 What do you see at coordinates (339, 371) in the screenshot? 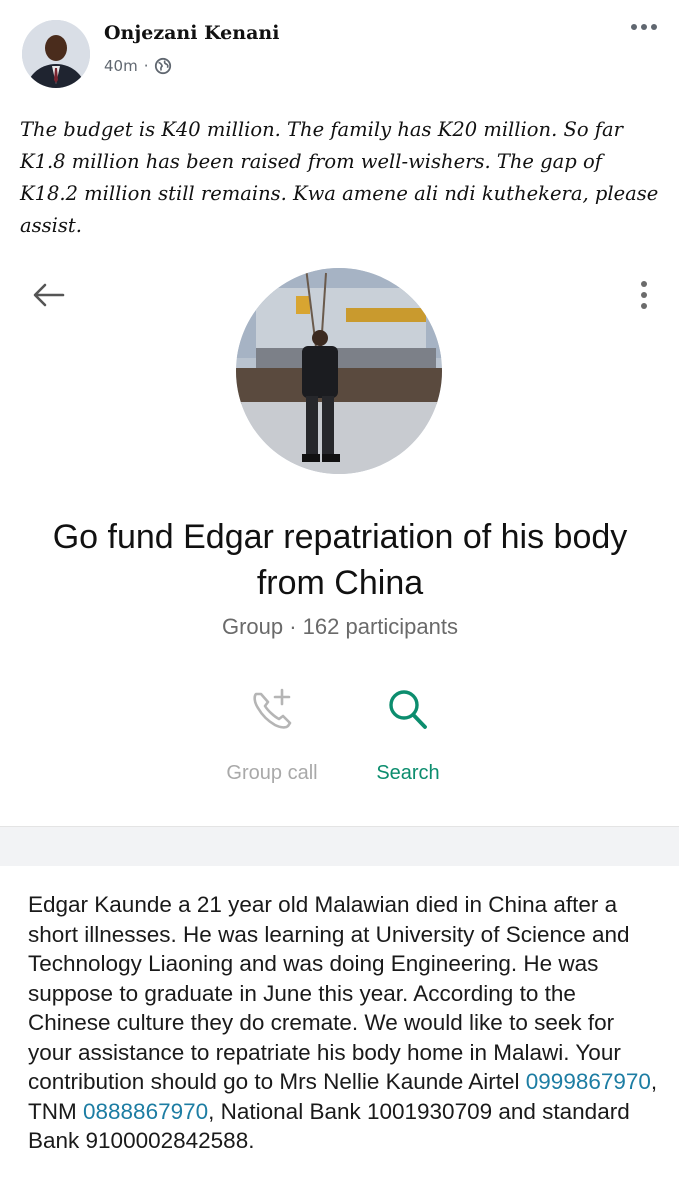
I see `group-photo` at bounding box center [339, 371].